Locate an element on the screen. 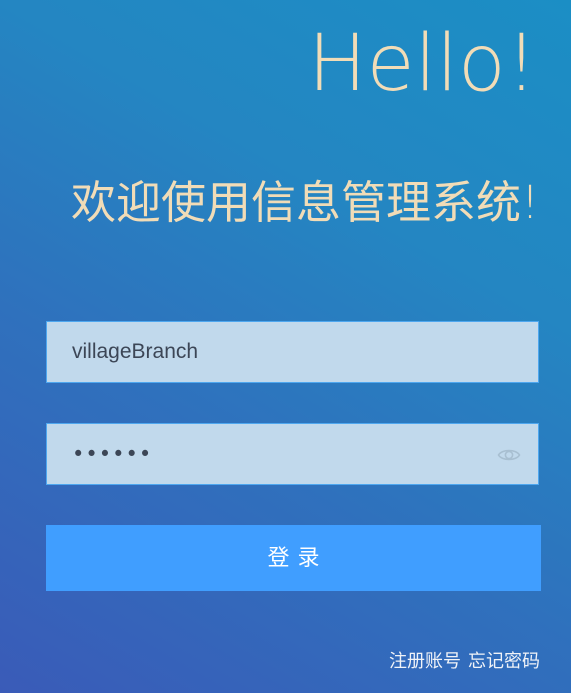 This screenshot has height=693, width=571. password-field: •••••• is located at coordinates (292, 454).